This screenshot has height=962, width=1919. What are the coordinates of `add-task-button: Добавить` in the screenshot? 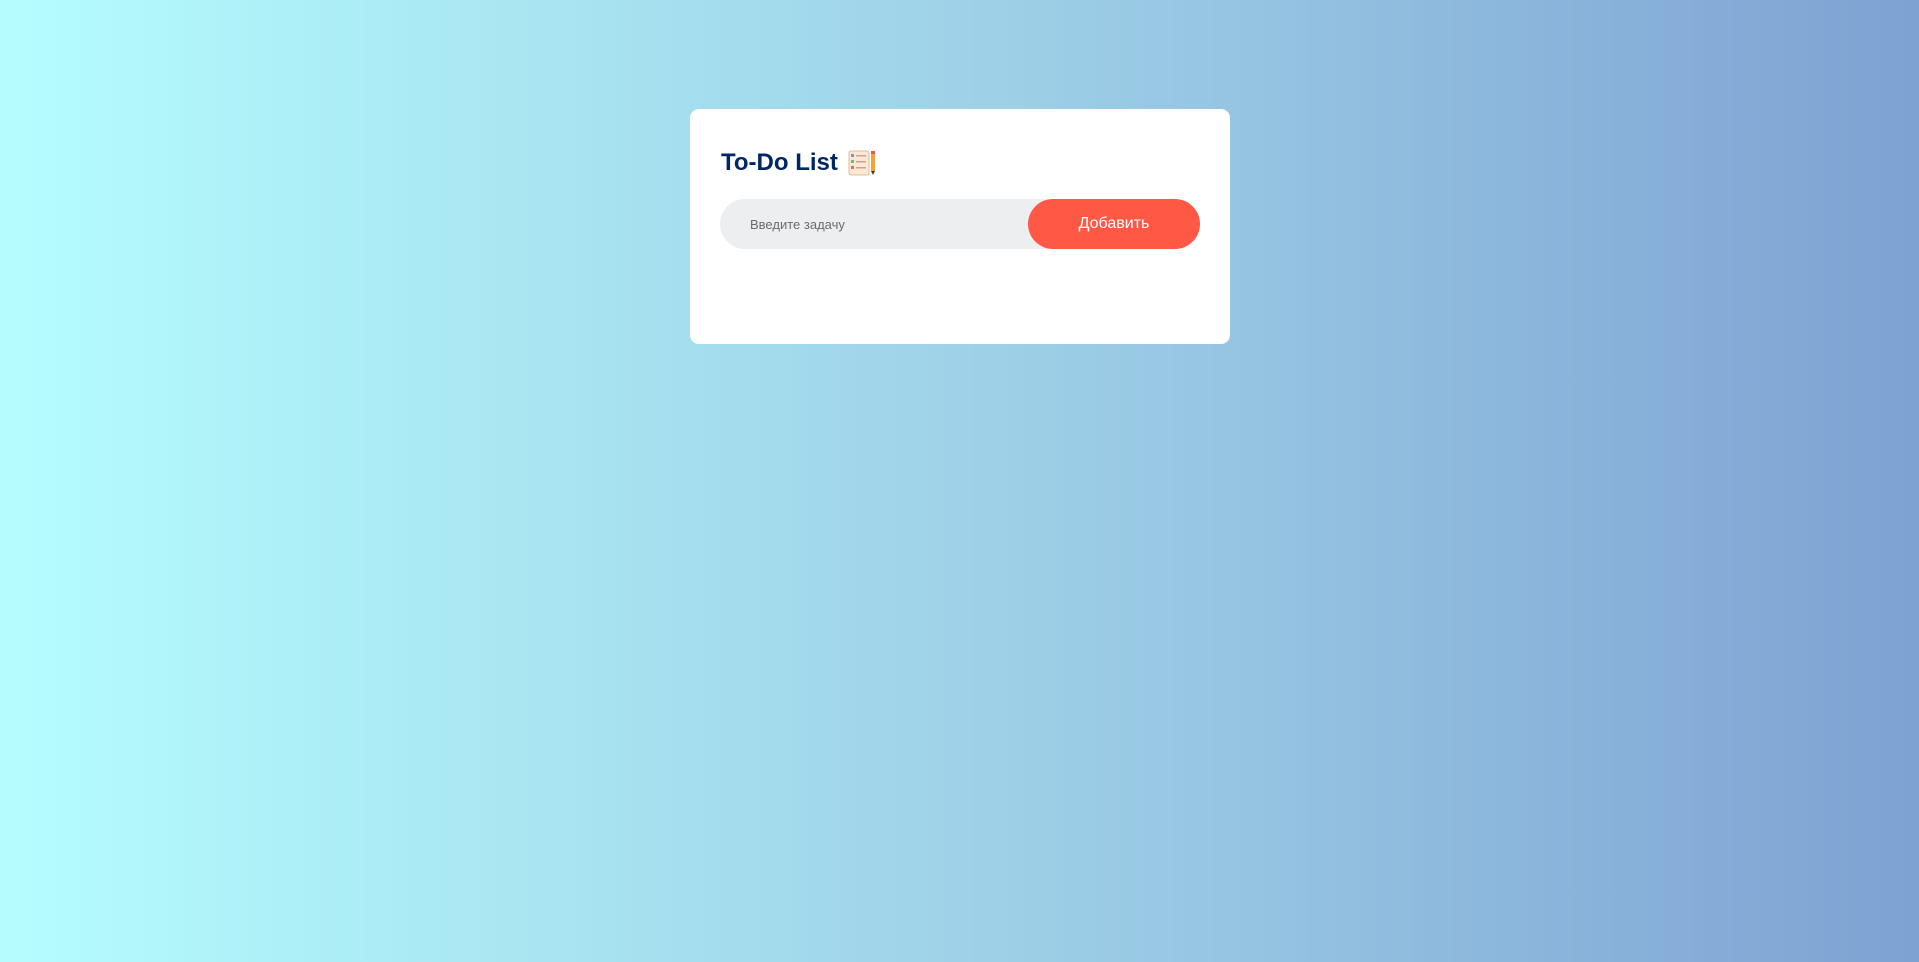 It's located at (1114, 224).